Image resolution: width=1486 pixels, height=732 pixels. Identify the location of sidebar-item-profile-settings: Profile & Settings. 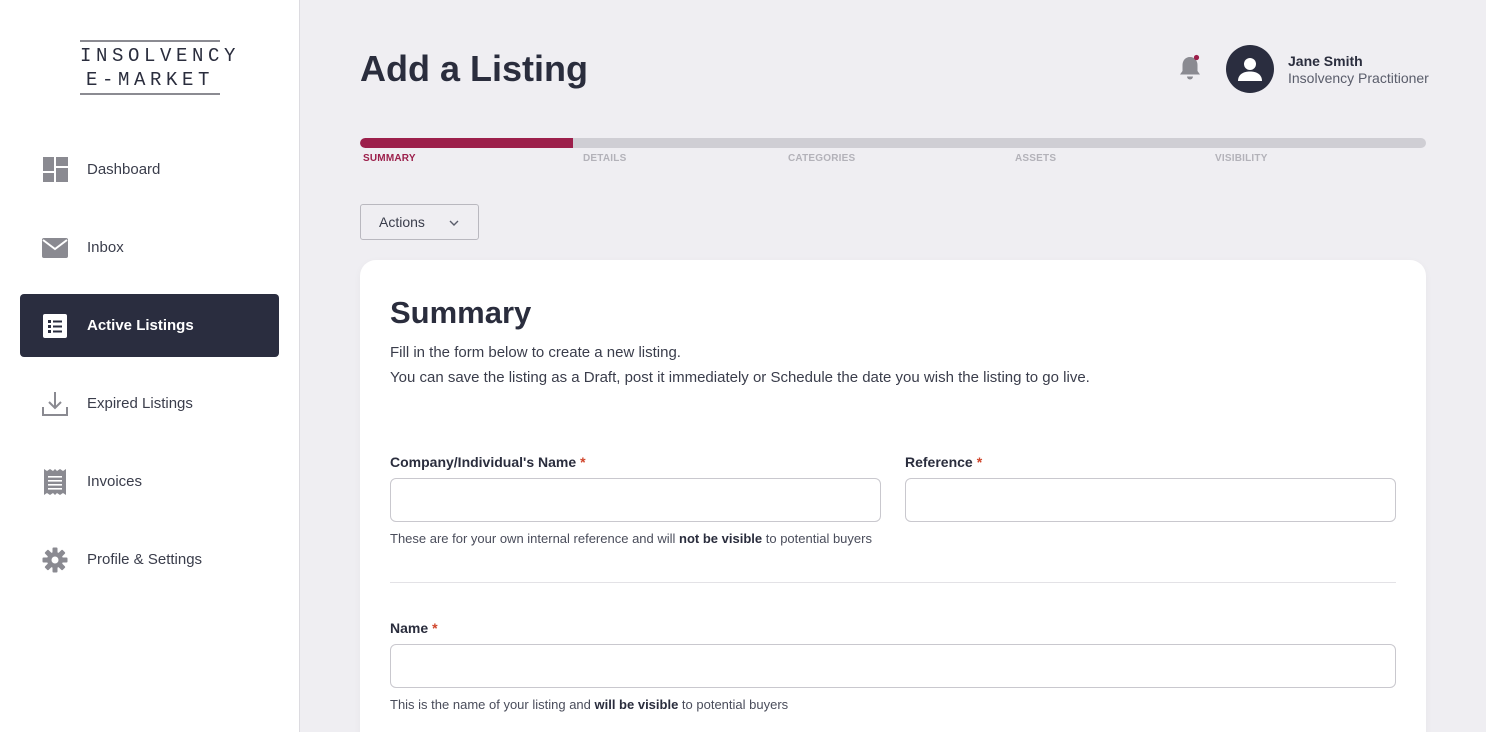
(149, 559).